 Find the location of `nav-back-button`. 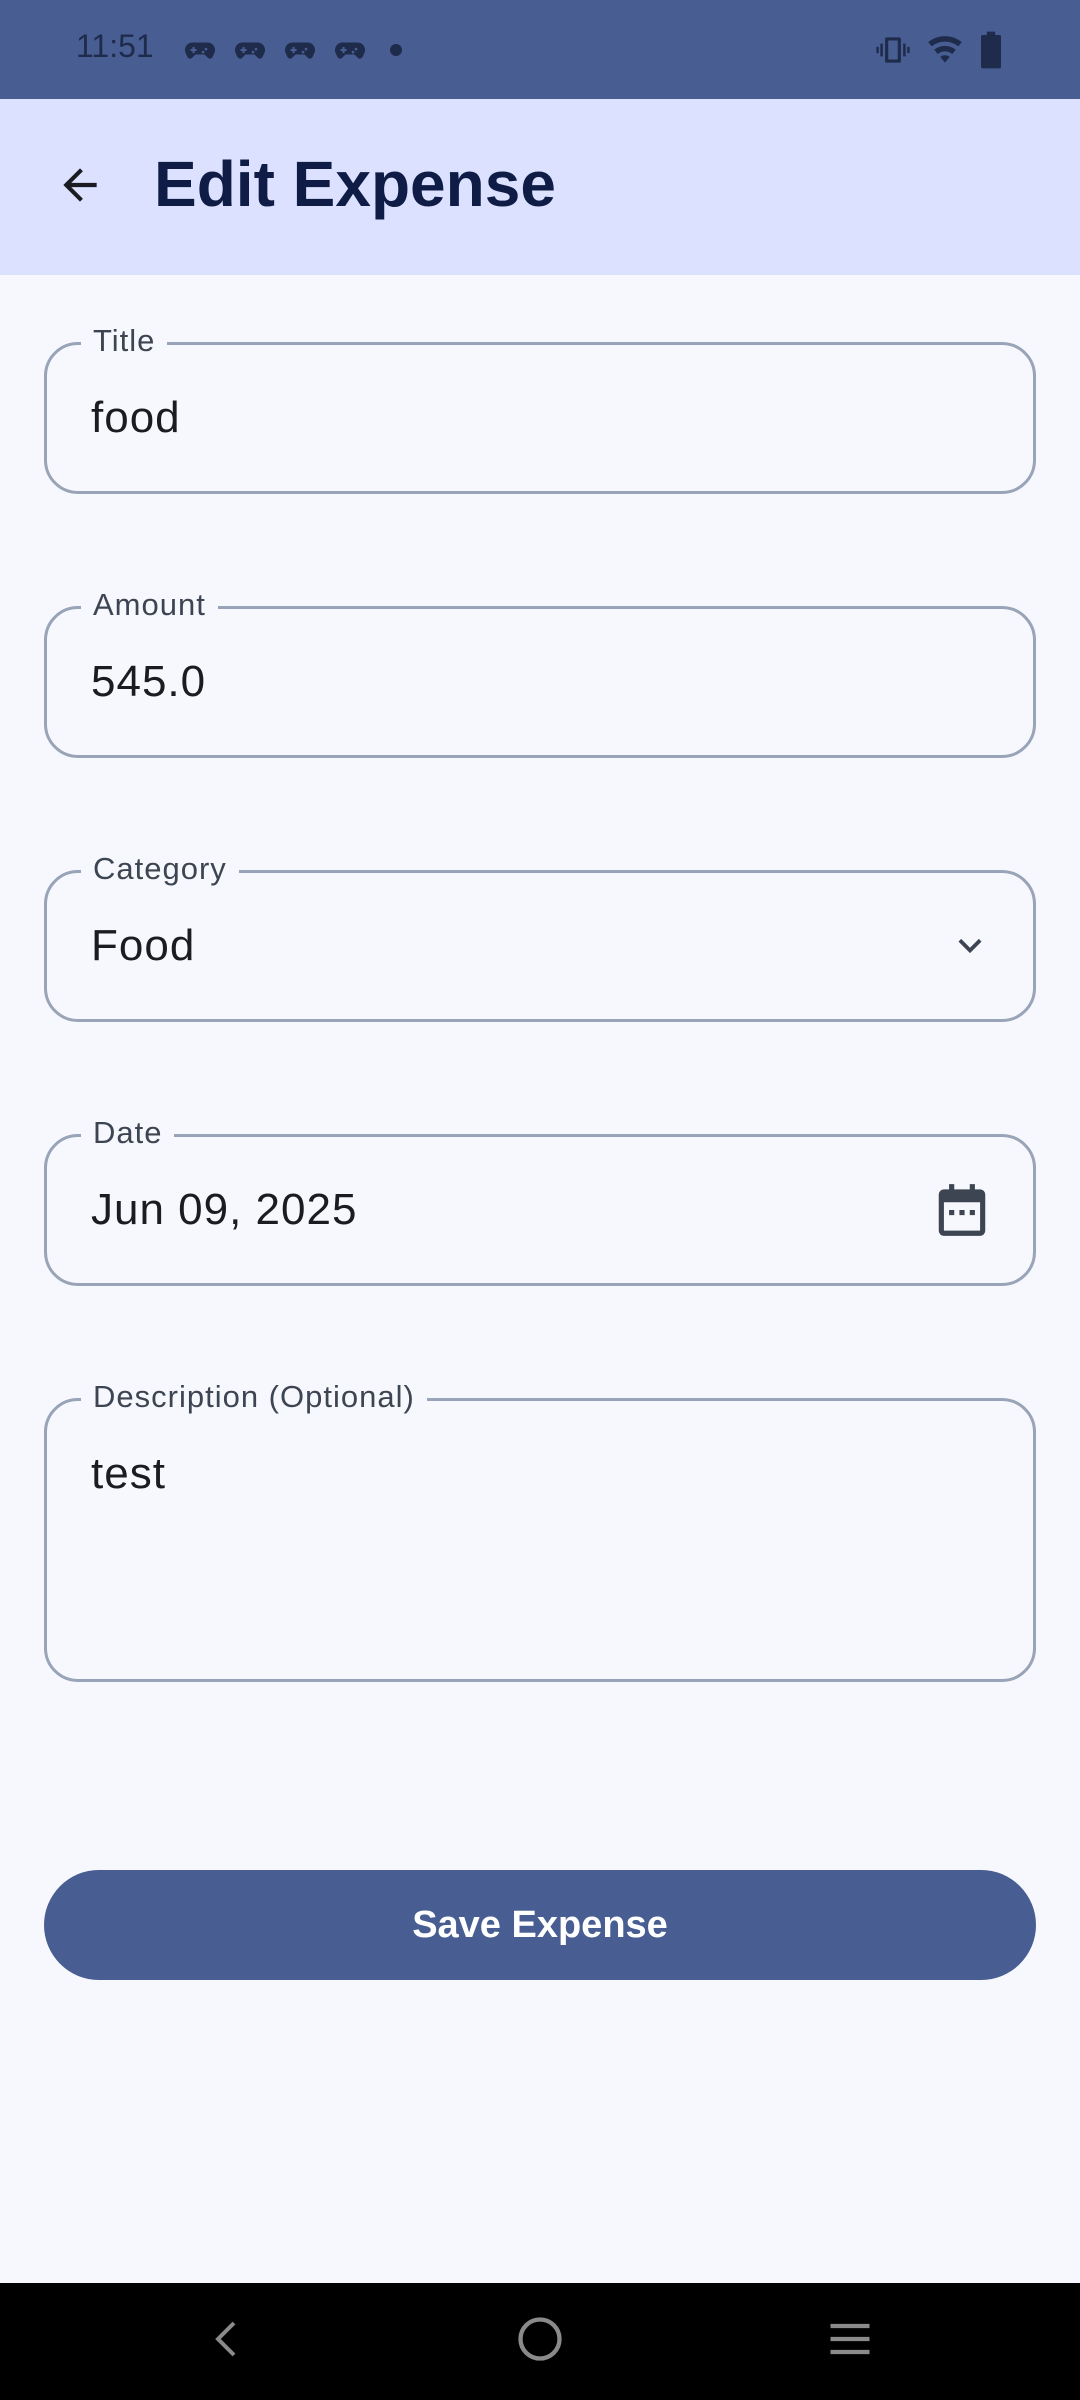

nav-back-button is located at coordinates (228, 2341).